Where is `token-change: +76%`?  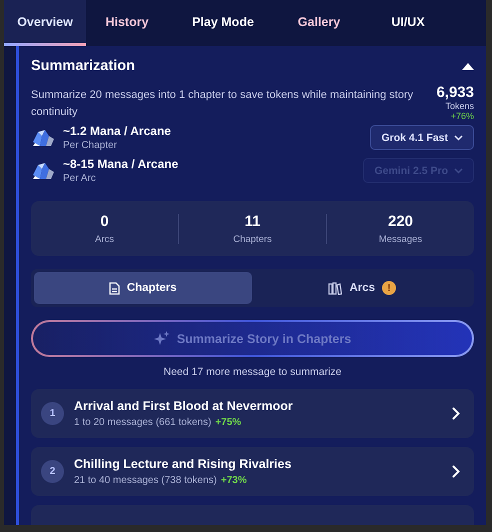 token-change: +76% is located at coordinates (462, 116).